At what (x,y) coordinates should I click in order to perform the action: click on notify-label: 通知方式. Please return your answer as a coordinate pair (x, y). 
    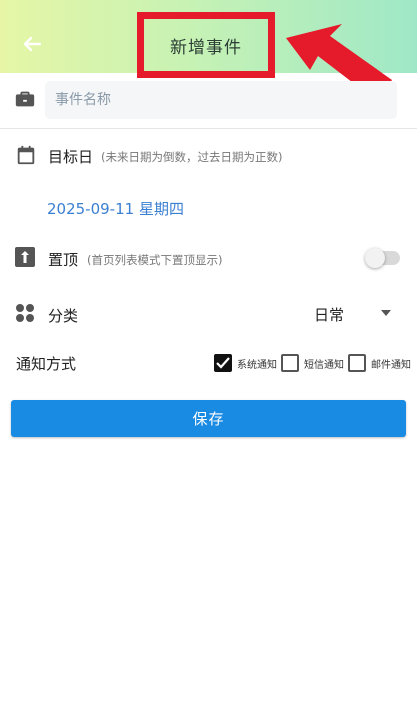
    Looking at the image, I should click on (46, 364).